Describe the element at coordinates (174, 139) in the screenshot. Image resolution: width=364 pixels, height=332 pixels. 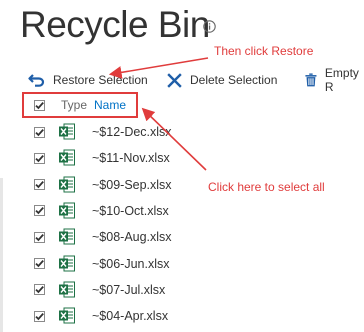
I see `select-all-arrow` at that location.